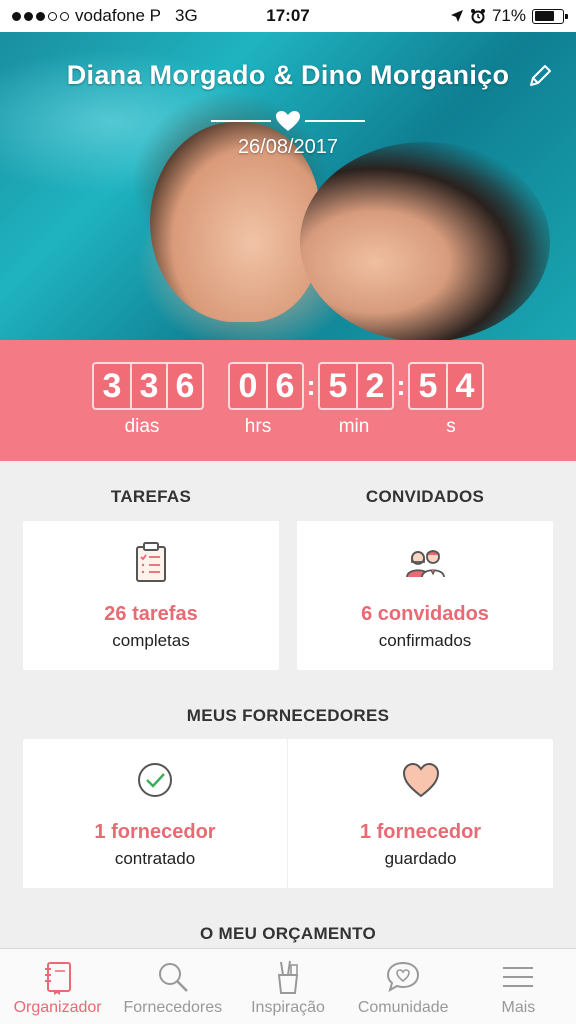 The image size is (576, 1024). What do you see at coordinates (451, 426) in the screenshot?
I see `countdown-seconds-label: s` at bounding box center [451, 426].